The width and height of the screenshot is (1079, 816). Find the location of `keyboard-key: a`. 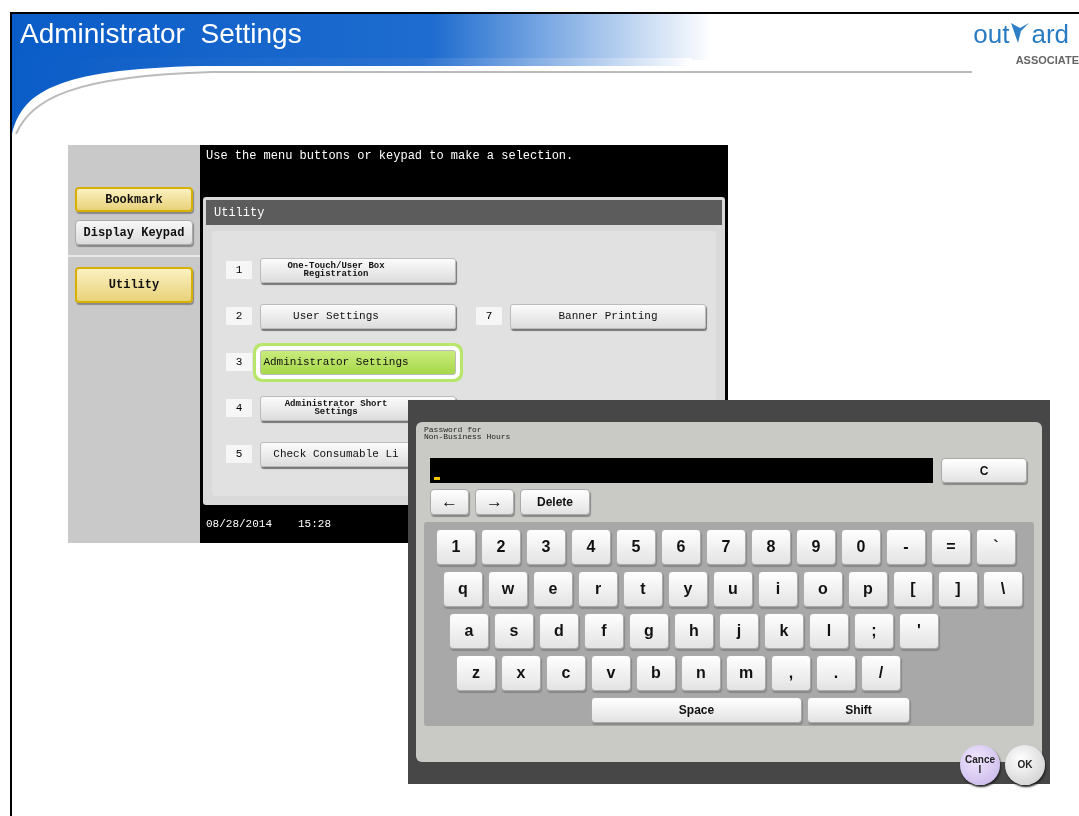

keyboard-key: a is located at coordinates (469, 631).